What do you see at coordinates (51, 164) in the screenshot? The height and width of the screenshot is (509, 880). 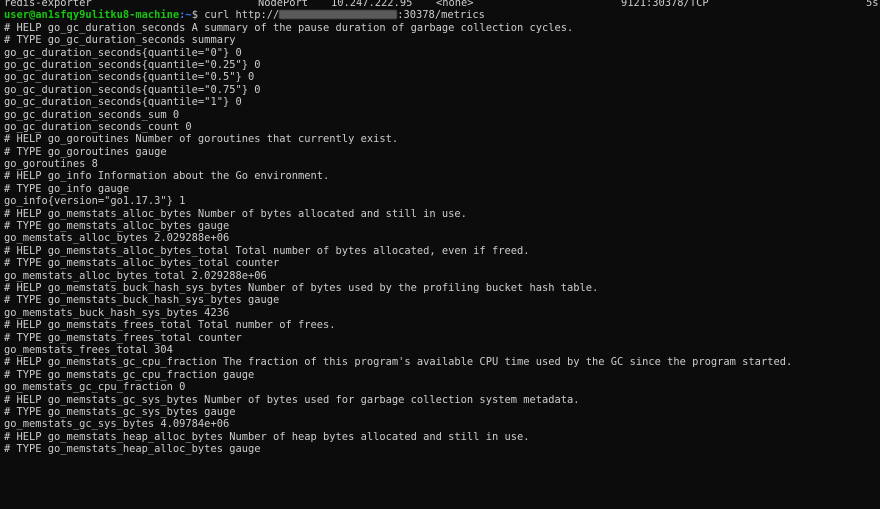 I see `output-line: go_goroutines 8` at bounding box center [51, 164].